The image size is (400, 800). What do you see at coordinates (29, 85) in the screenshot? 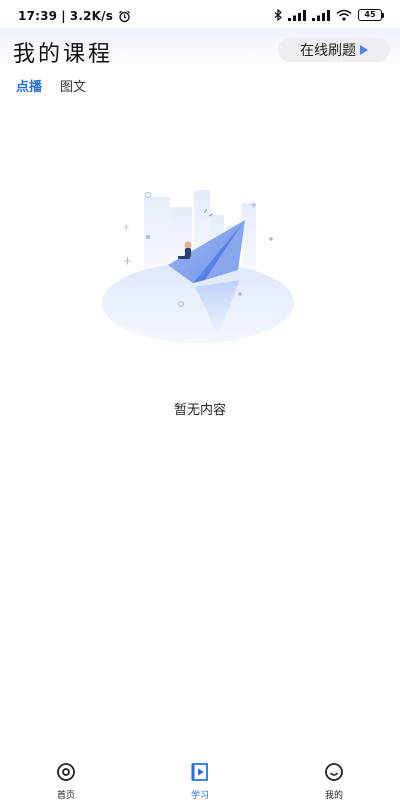
I see `tab-video: 点播` at bounding box center [29, 85].